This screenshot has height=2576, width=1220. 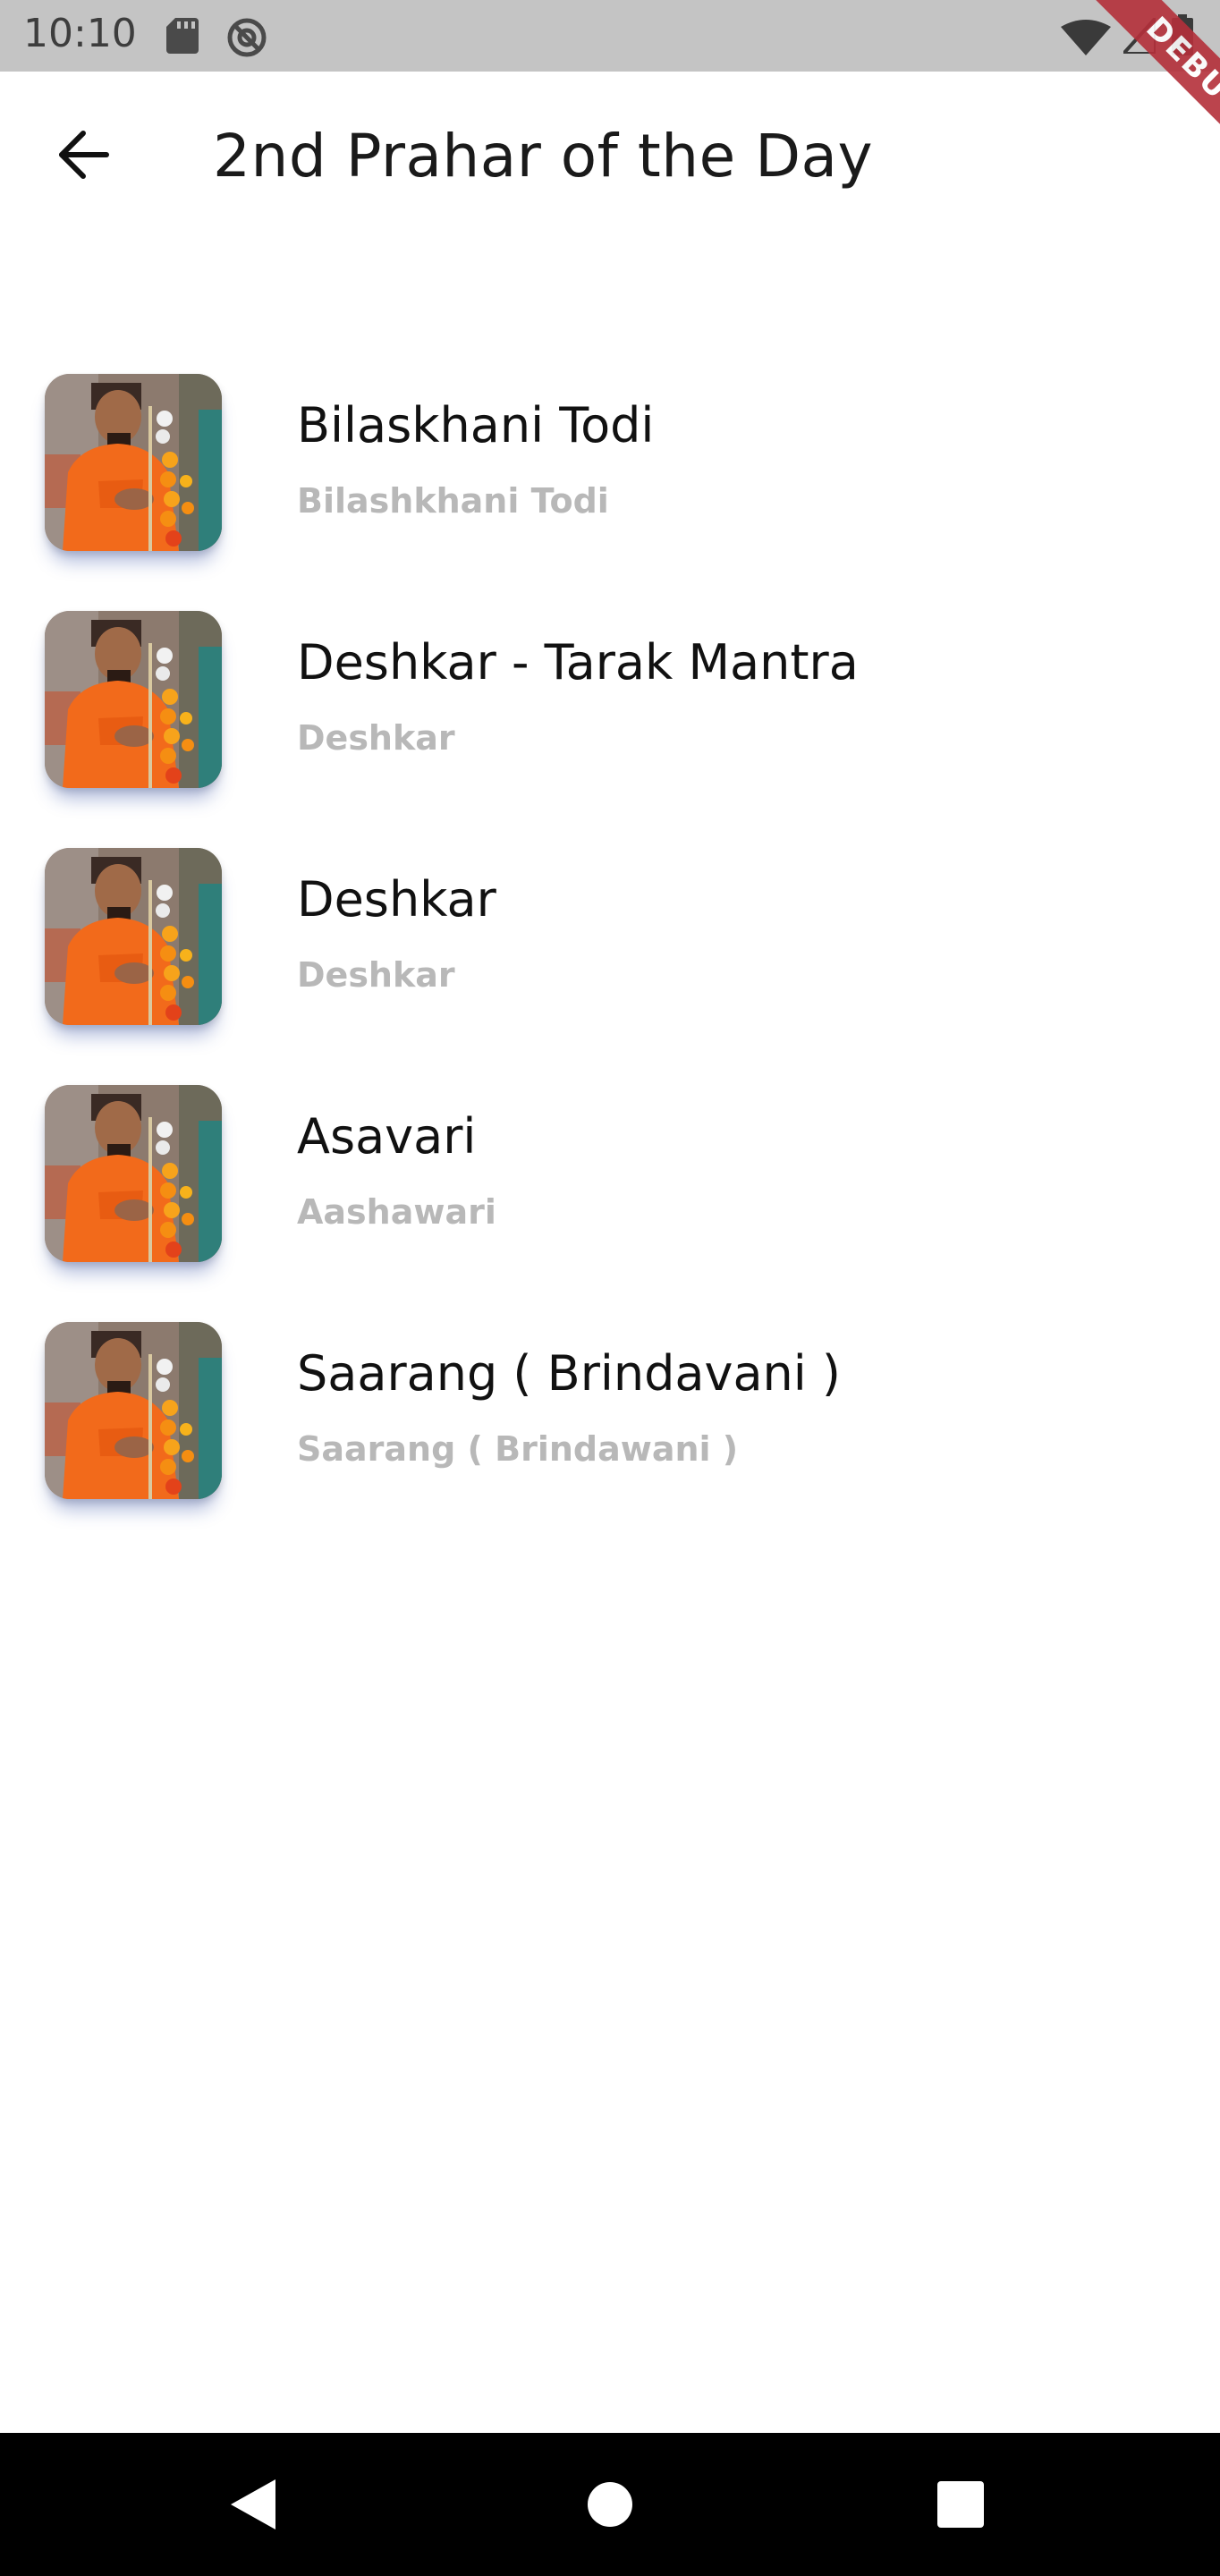 What do you see at coordinates (247, 37) in the screenshot?
I see `sync-icon` at bounding box center [247, 37].